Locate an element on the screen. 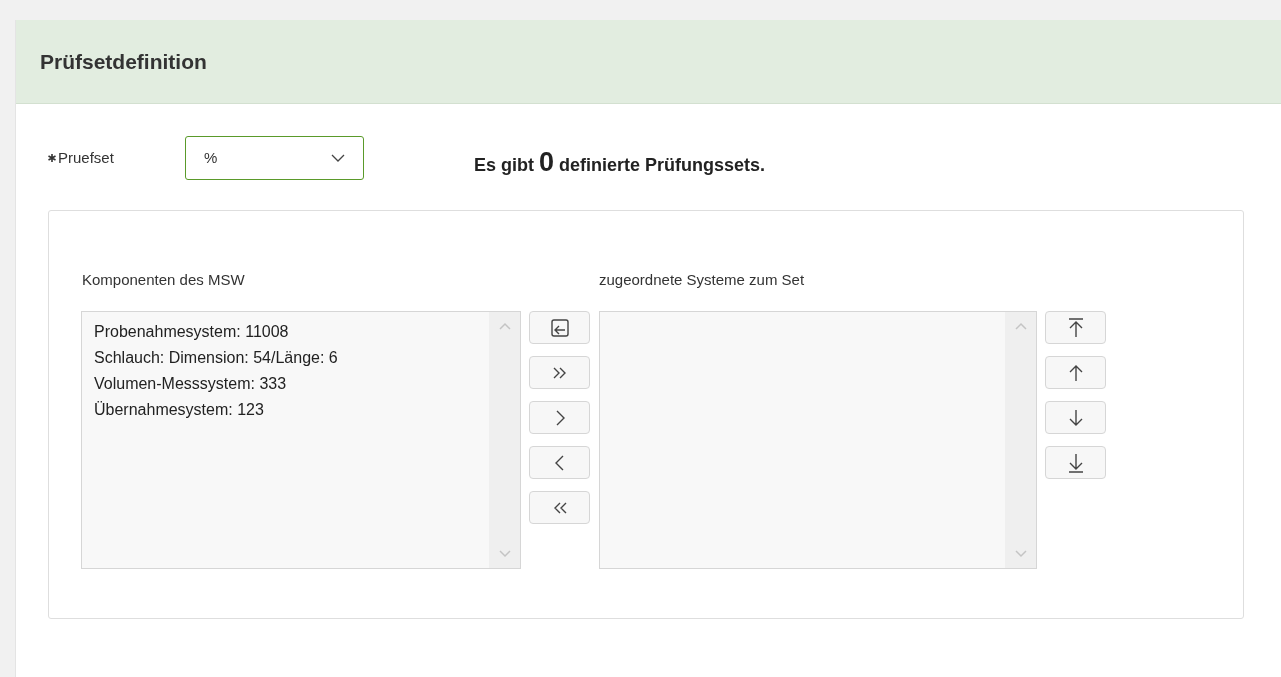 Image resolution: width=1281 pixels, height=677 pixels. left-button is located at coordinates (559, 462).